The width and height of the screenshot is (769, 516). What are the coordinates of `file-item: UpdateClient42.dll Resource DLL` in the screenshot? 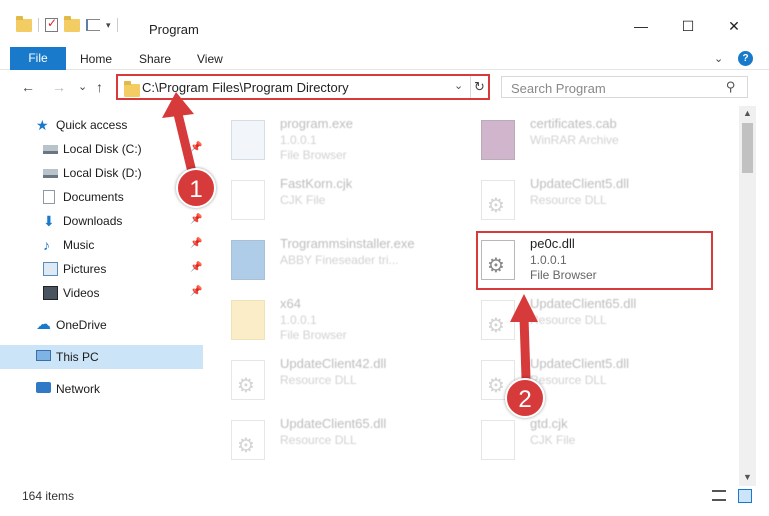 It's located at (324, 379).